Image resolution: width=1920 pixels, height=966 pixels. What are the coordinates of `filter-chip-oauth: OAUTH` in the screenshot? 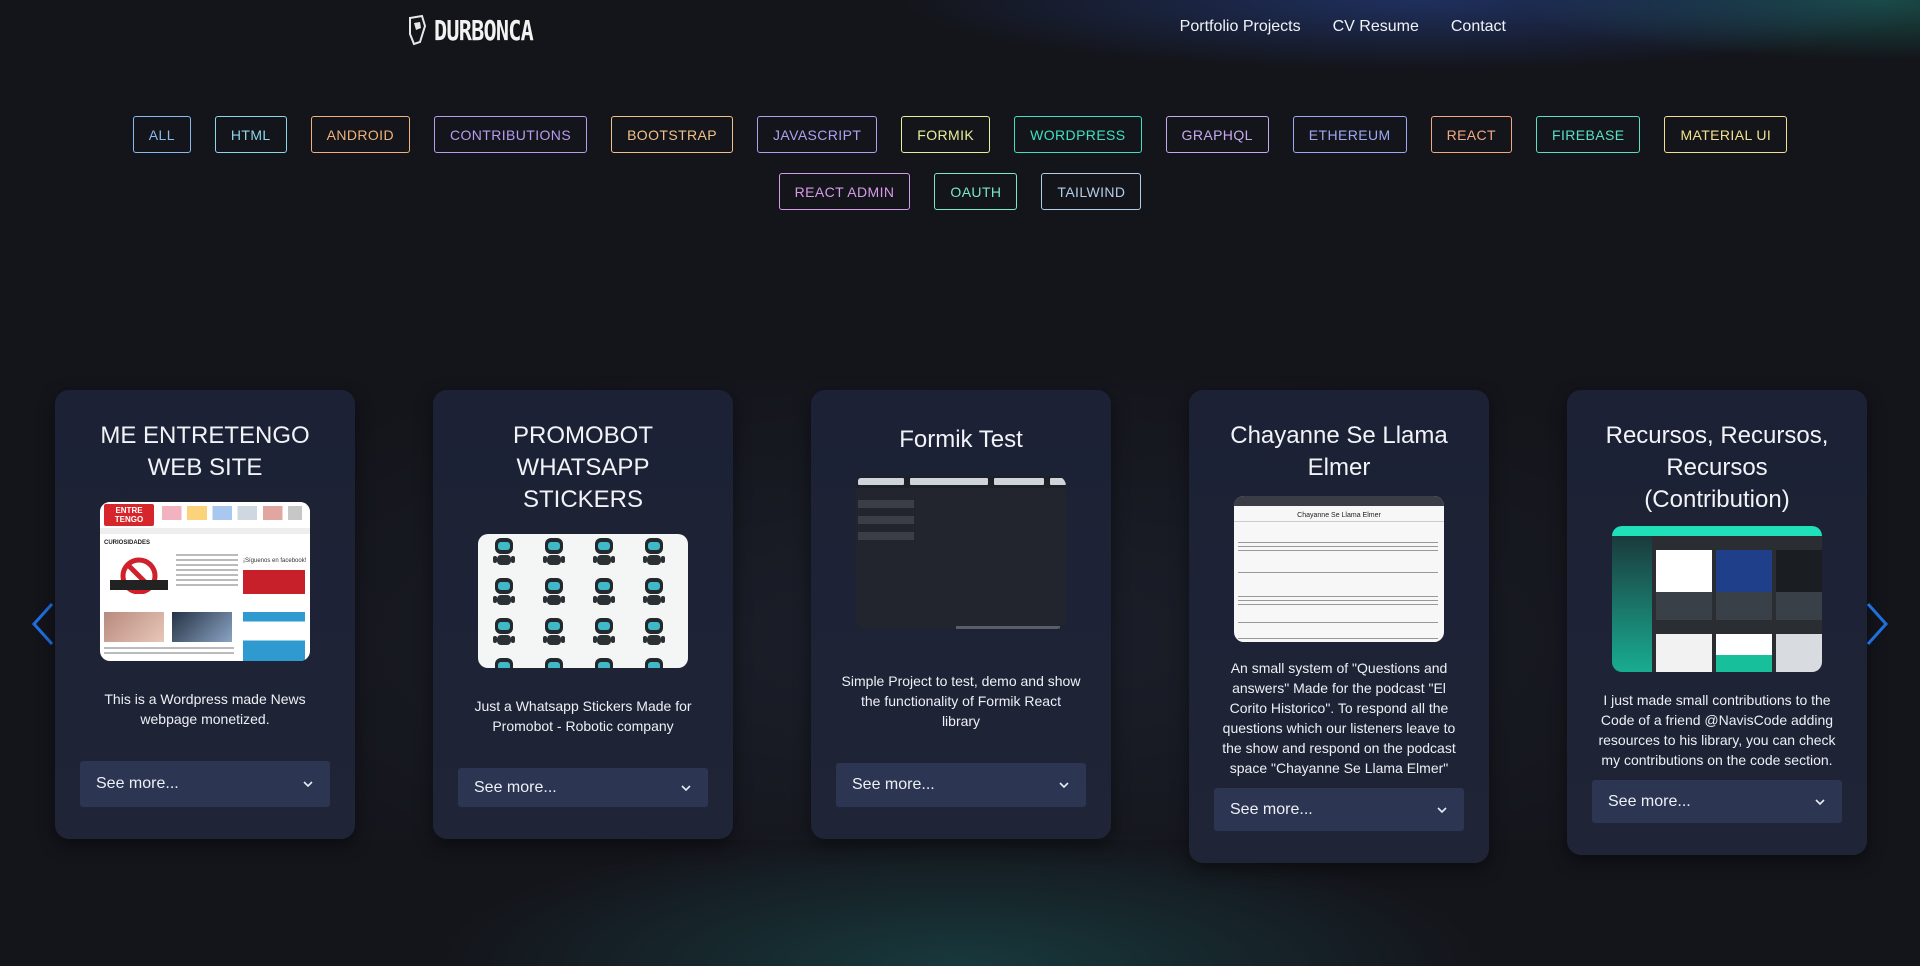 It's located at (976, 191).